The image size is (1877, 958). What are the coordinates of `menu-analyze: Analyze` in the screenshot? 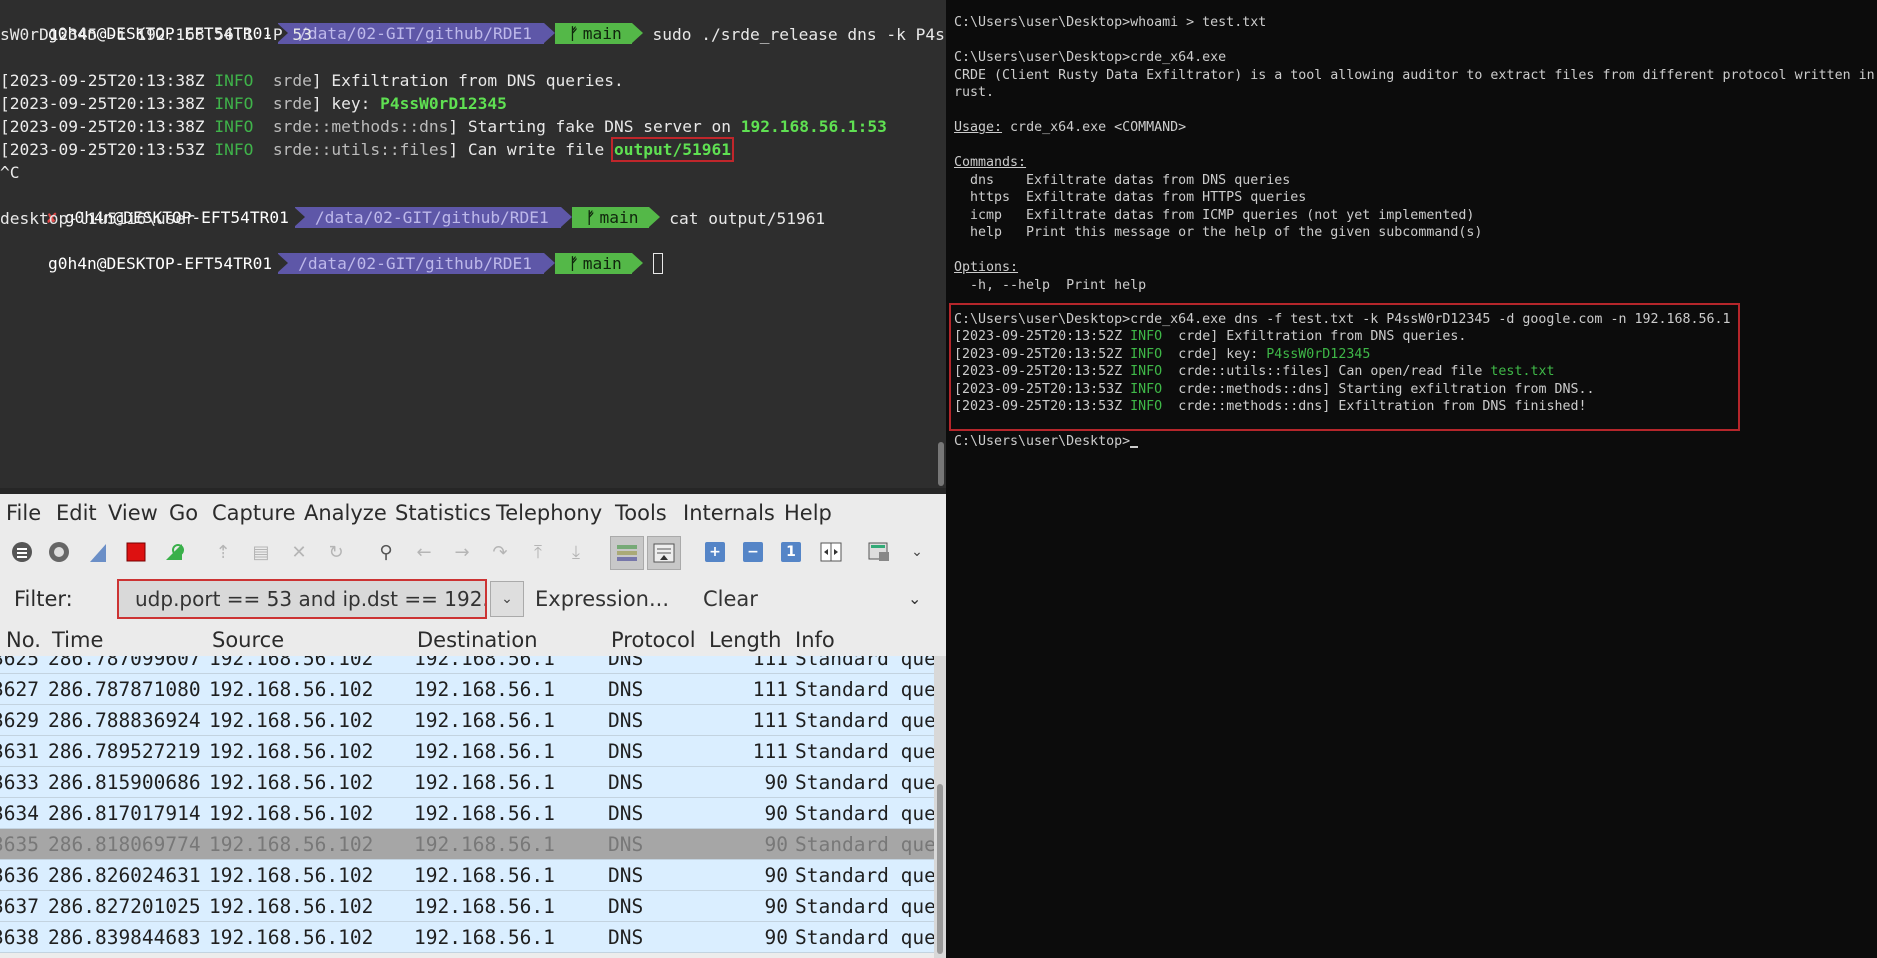 It's located at (345, 513).